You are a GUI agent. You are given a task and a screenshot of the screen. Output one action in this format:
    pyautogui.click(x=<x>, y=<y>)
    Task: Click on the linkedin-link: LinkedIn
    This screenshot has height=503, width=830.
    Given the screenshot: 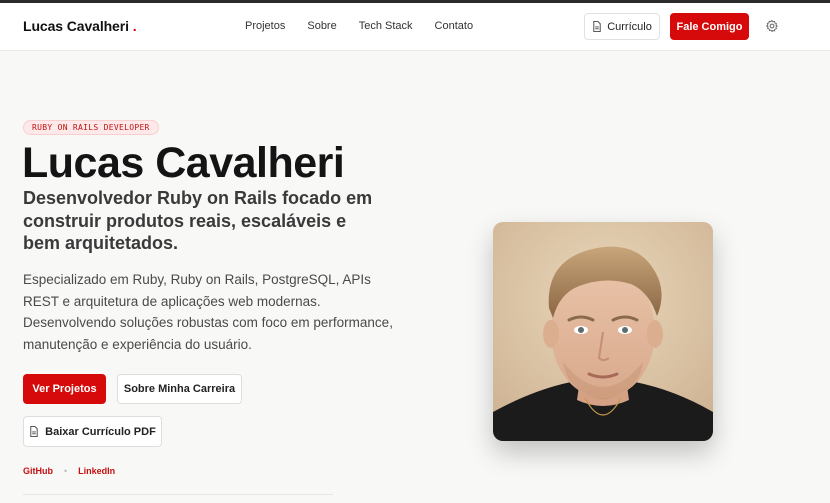 What is the action you would take?
    pyautogui.click(x=96, y=471)
    